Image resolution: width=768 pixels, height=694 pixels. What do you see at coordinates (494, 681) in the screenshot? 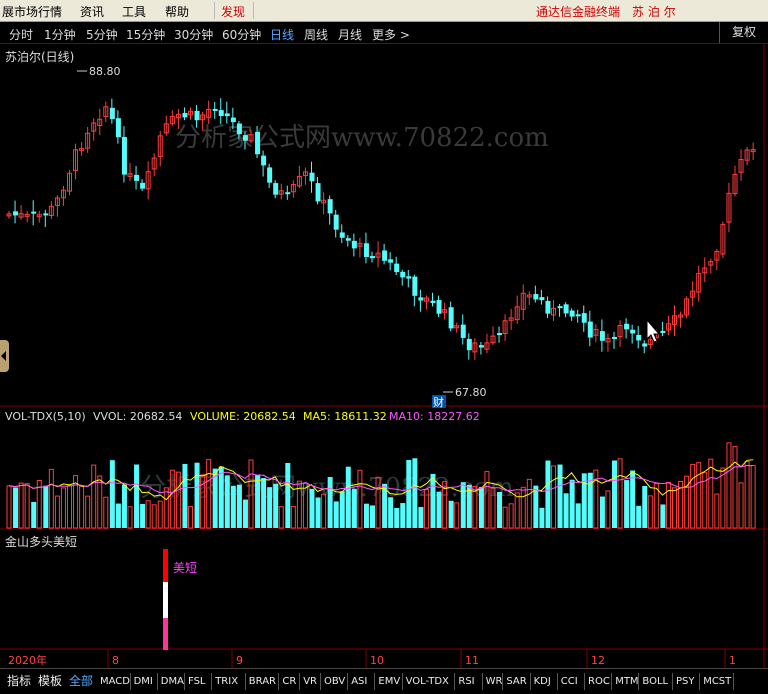
I see `indicator-tab-wr: WR` at bounding box center [494, 681].